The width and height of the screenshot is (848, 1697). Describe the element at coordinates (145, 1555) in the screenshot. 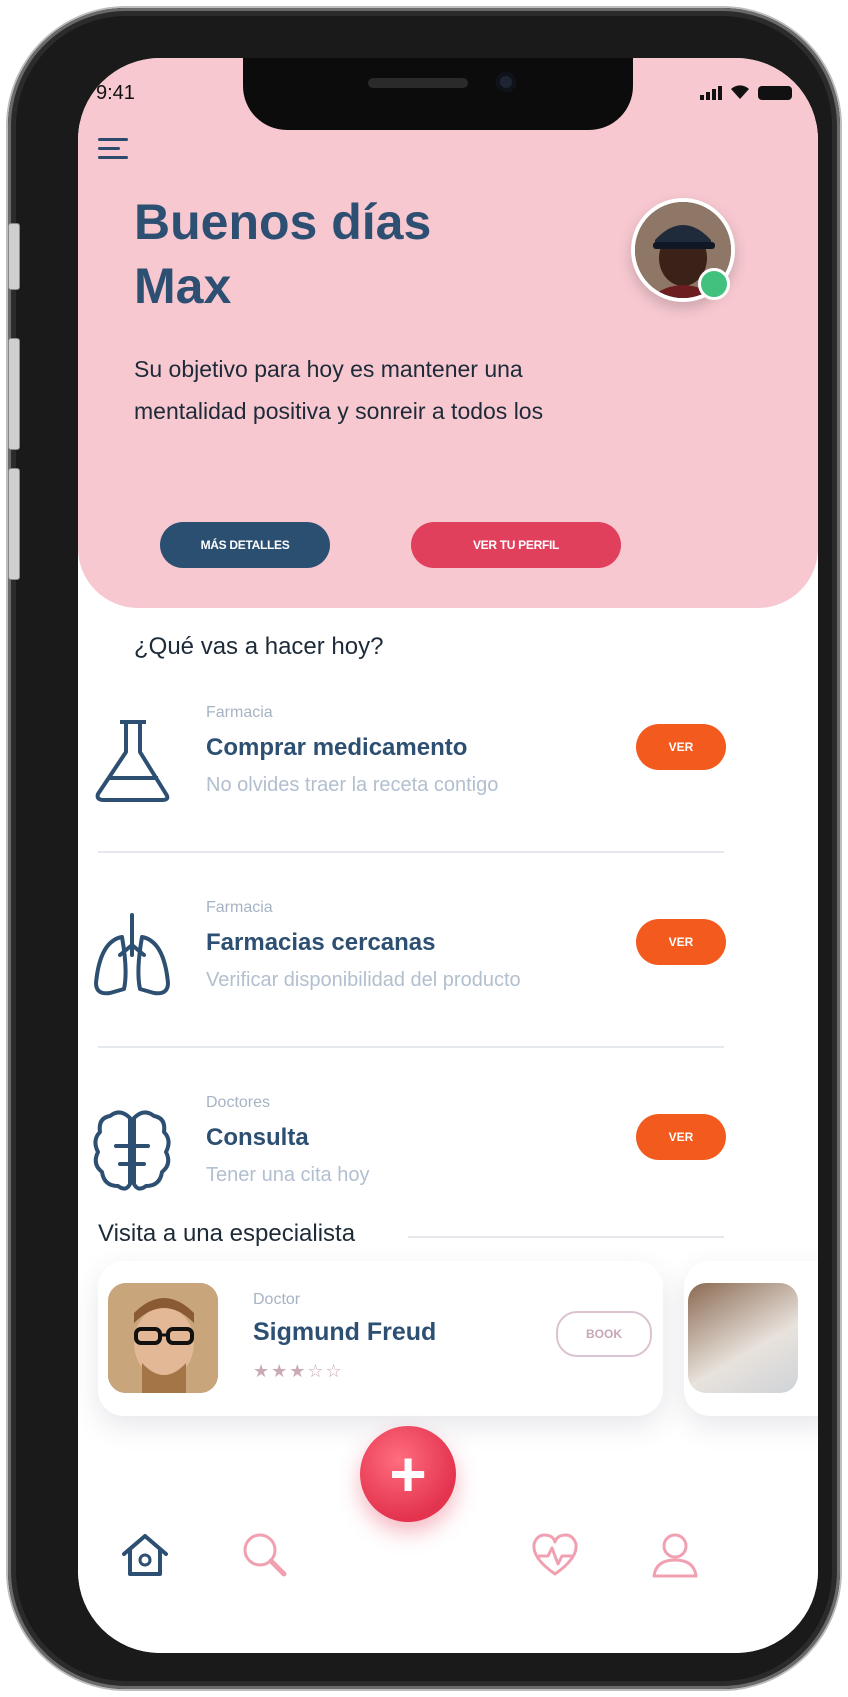

I see `home-icon` at that location.